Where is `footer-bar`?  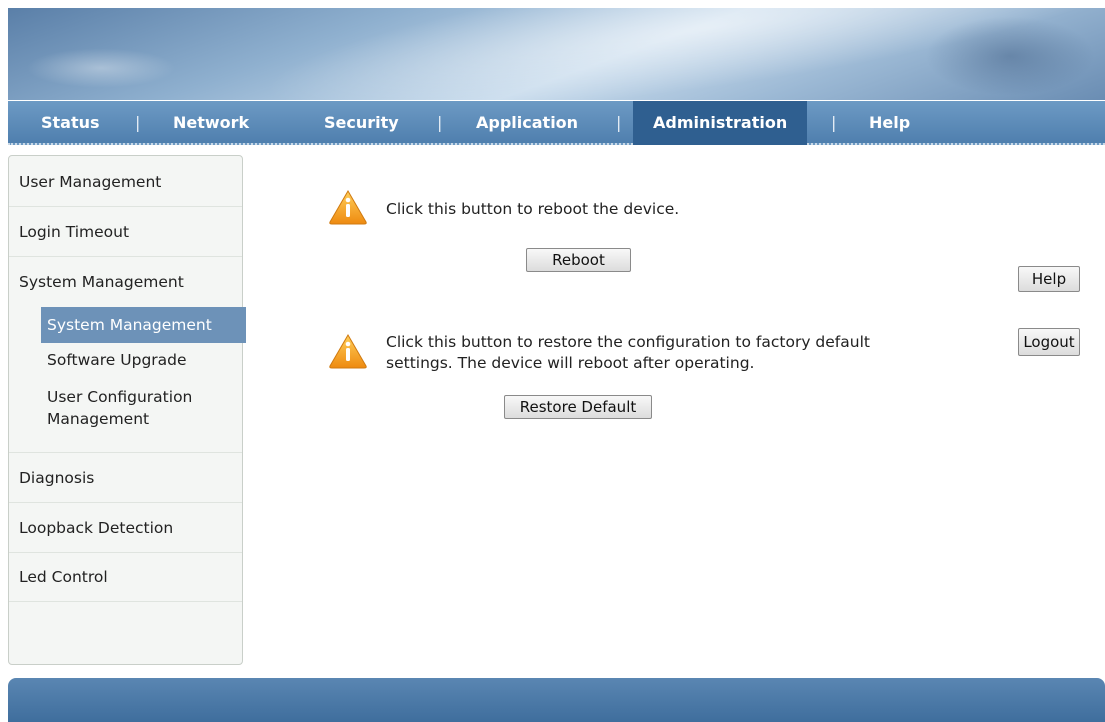 footer-bar is located at coordinates (556, 700).